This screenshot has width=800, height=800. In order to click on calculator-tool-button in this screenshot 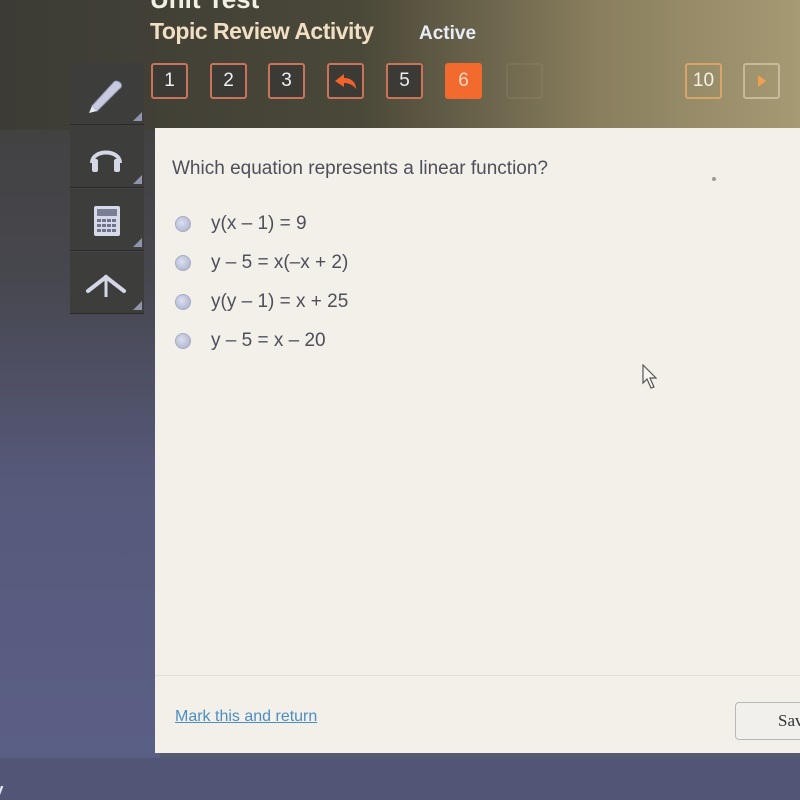, I will do `click(107, 220)`.